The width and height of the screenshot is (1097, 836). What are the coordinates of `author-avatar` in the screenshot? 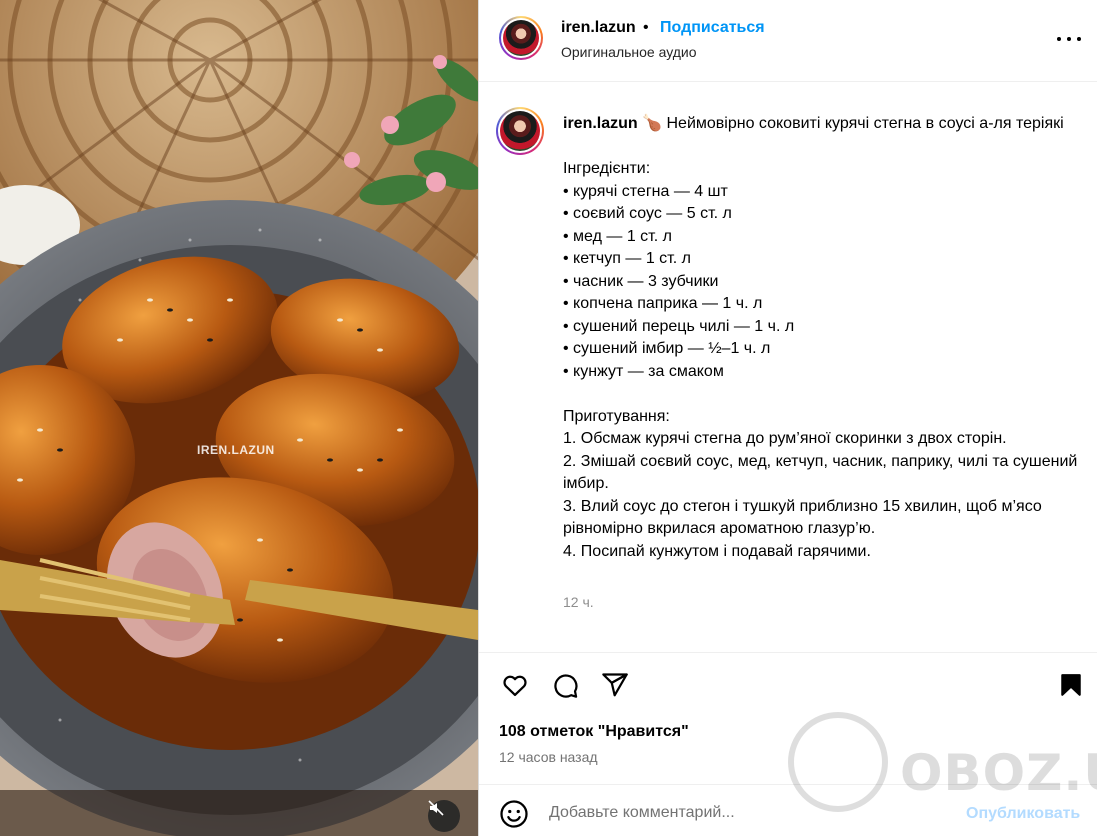 It's located at (521, 38).